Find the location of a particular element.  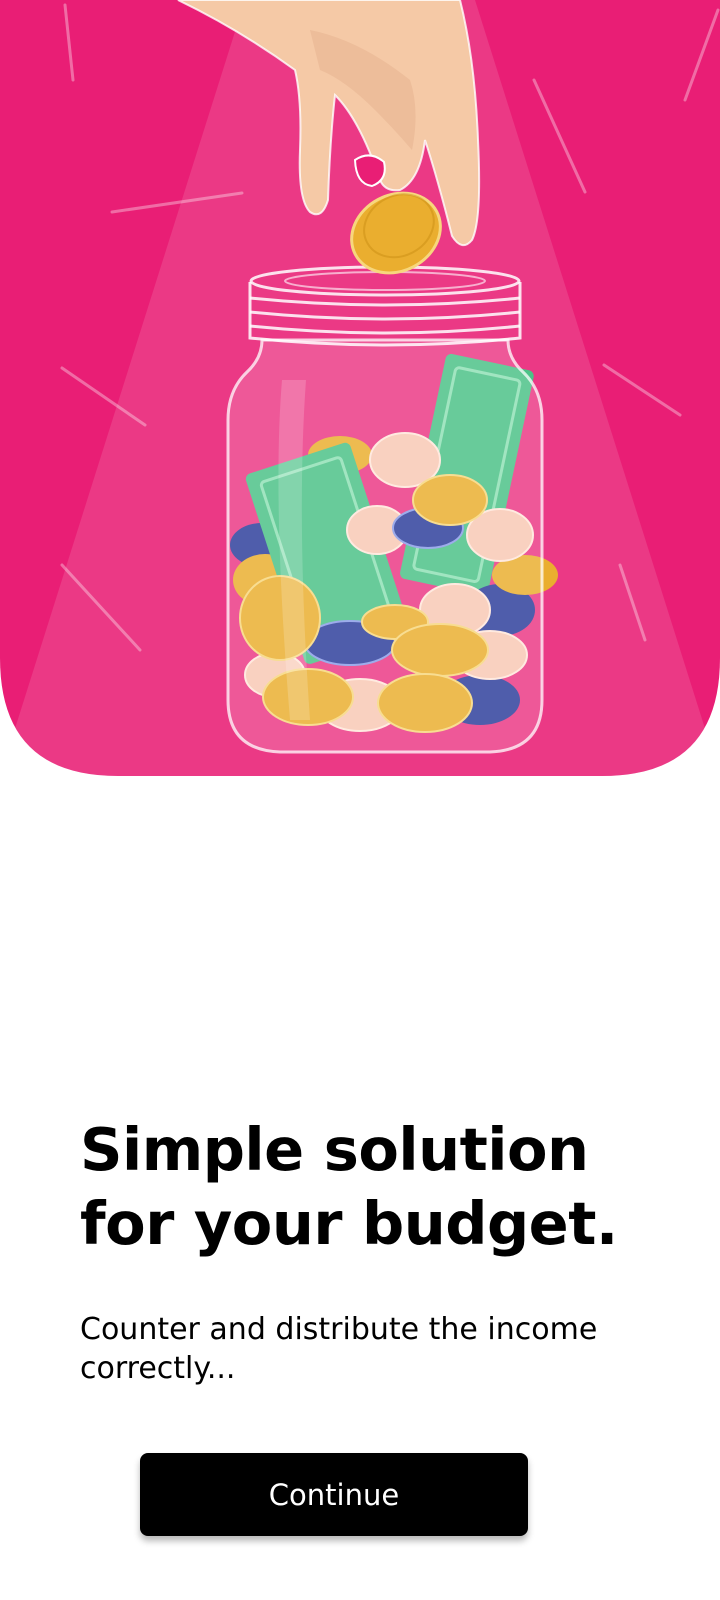

continue-button: Continue is located at coordinates (334, 1494).